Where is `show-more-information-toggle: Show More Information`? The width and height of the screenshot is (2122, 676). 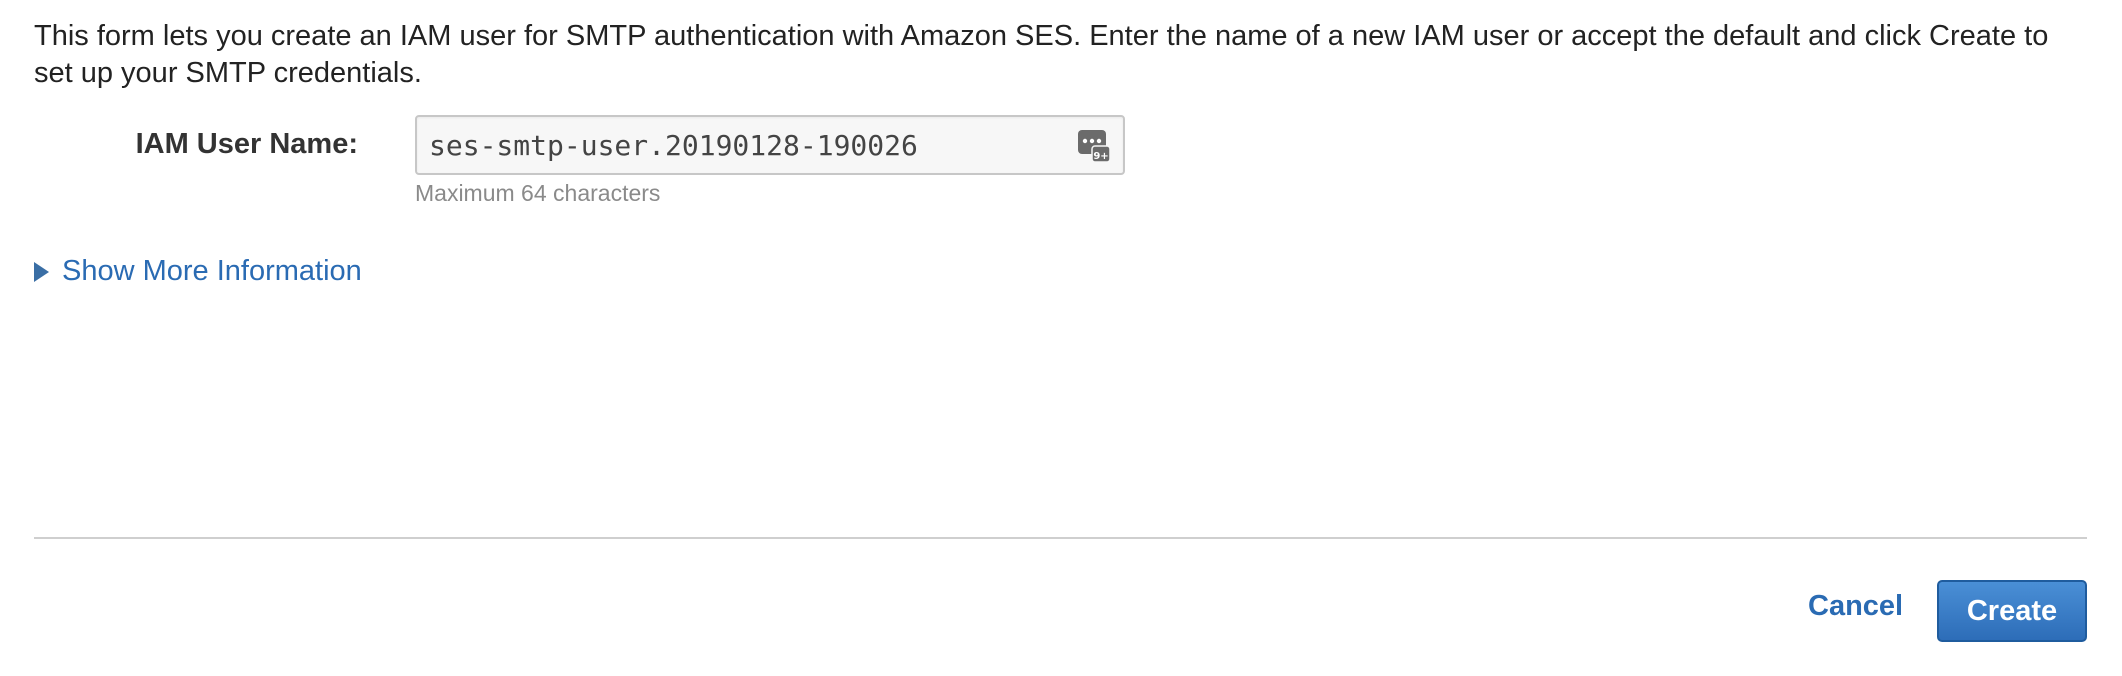
show-more-information-toggle: Show More Information is located at coordinates (198, 271).